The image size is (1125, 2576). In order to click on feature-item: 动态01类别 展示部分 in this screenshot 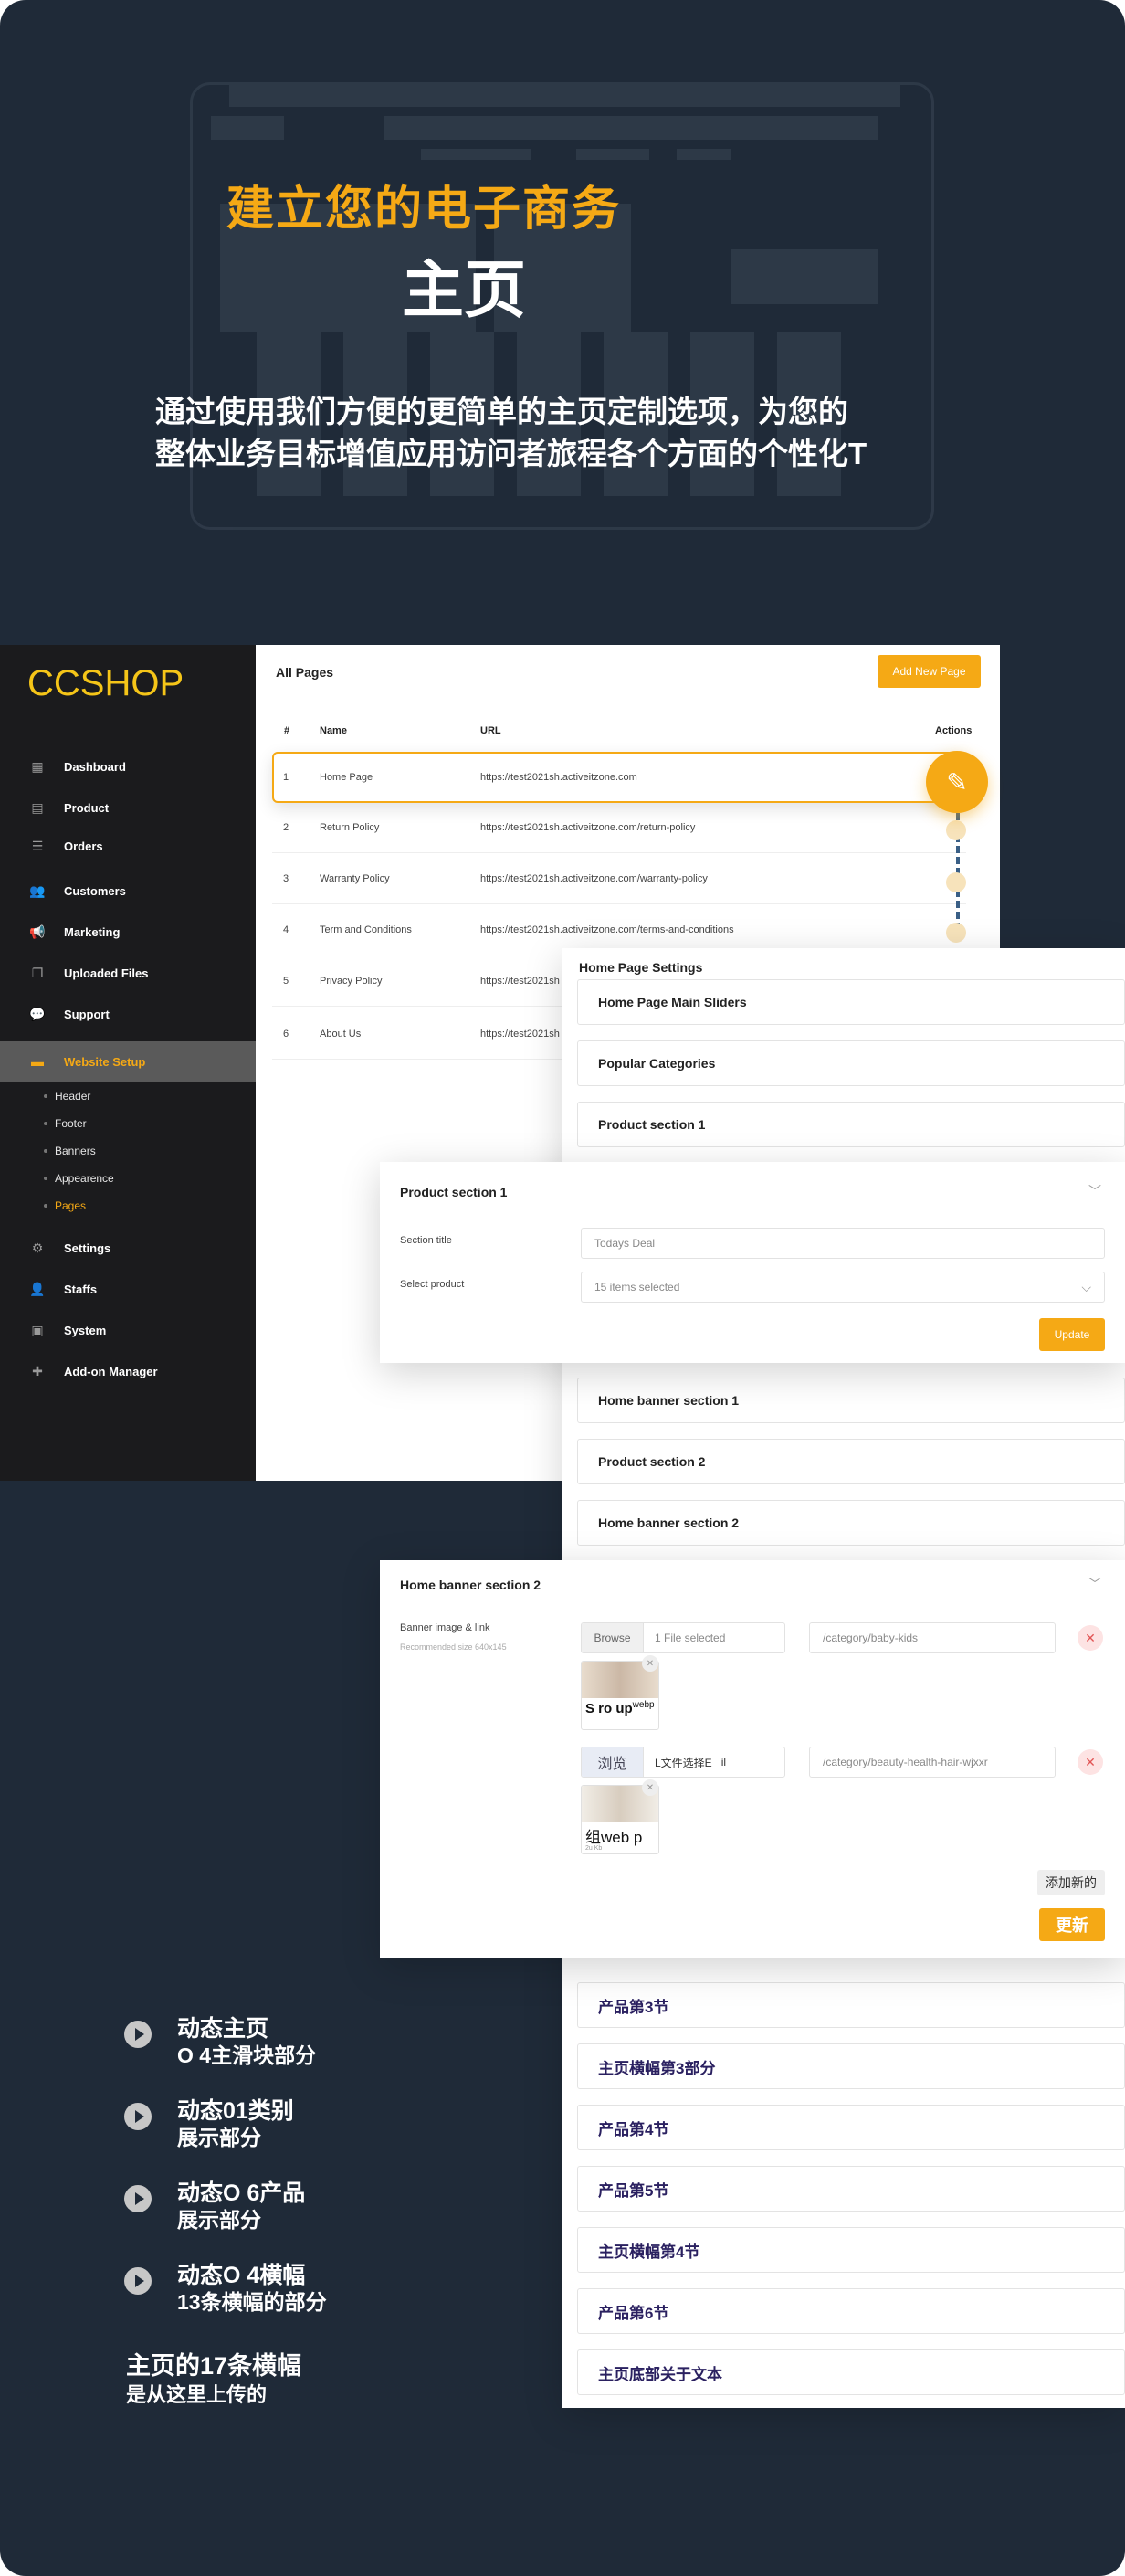, I will do `click(209, 2123)`.